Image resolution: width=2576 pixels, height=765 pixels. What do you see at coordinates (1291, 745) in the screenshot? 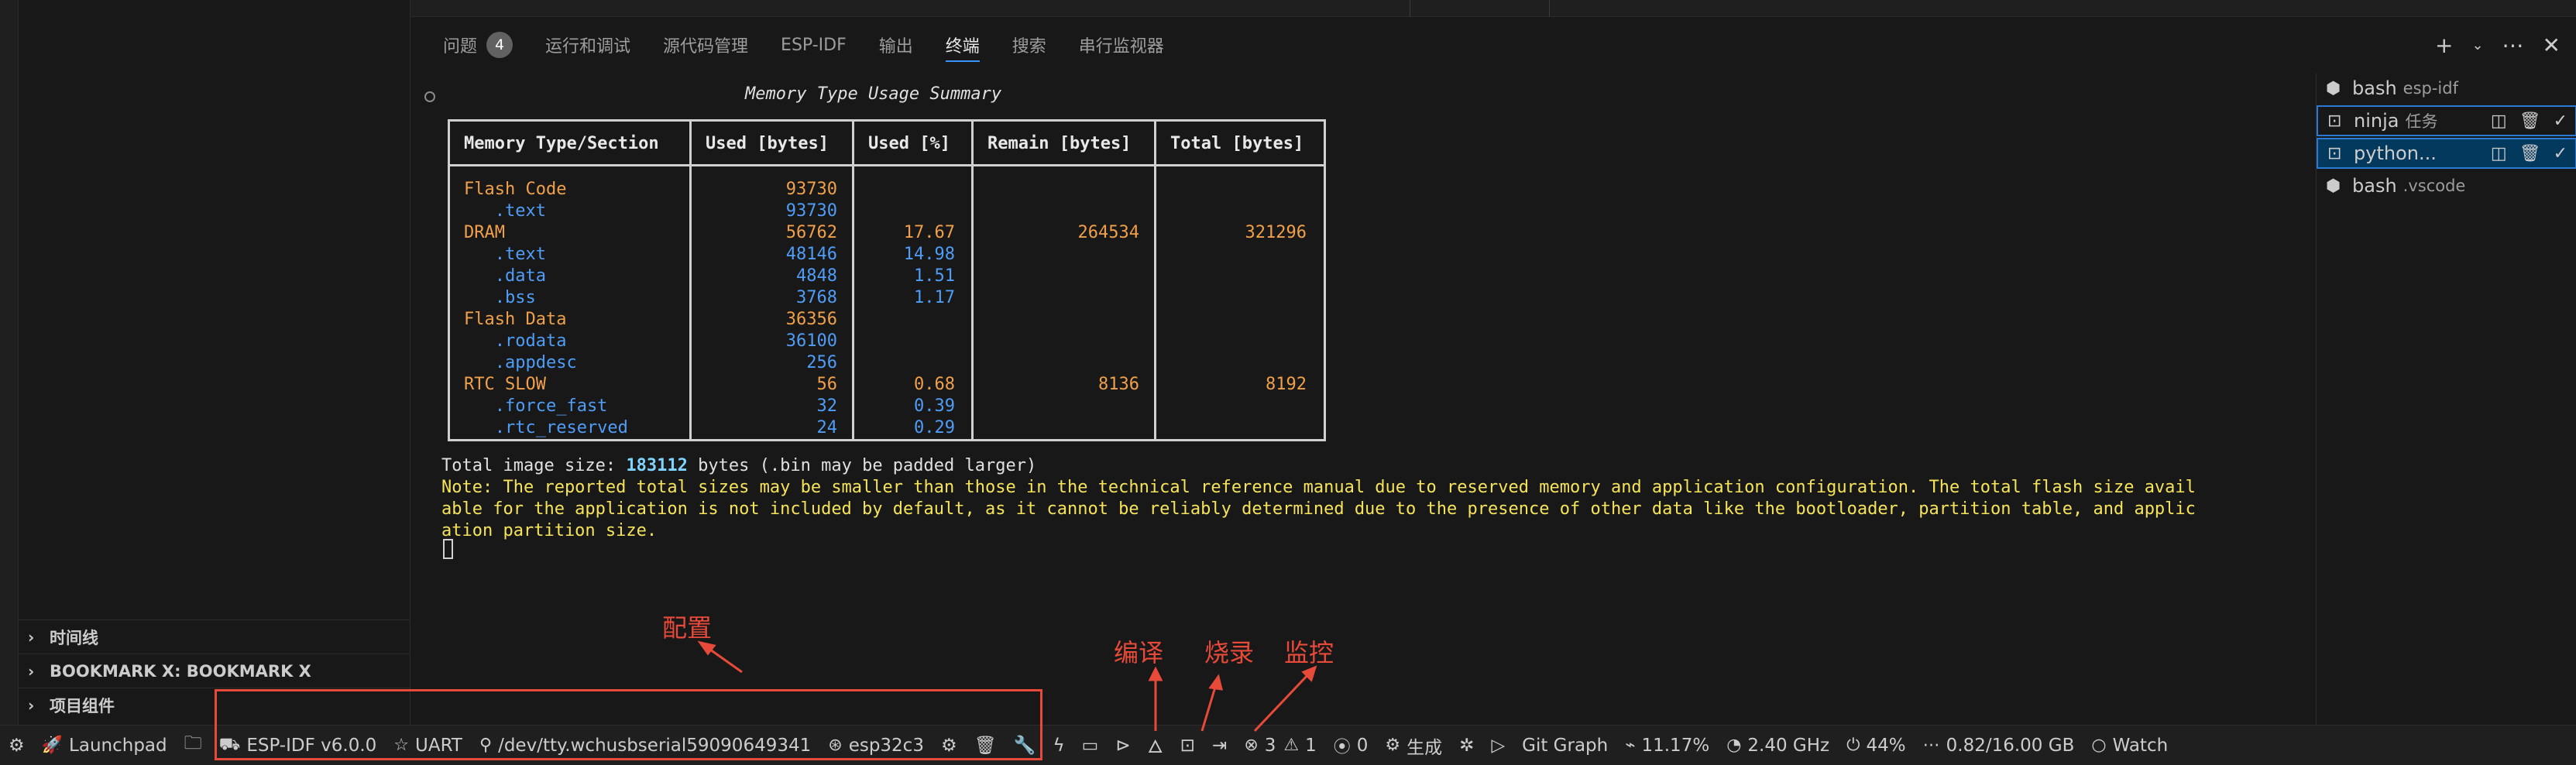
I see `warning-icon: ⚠` at bounding box center [1291, 745].